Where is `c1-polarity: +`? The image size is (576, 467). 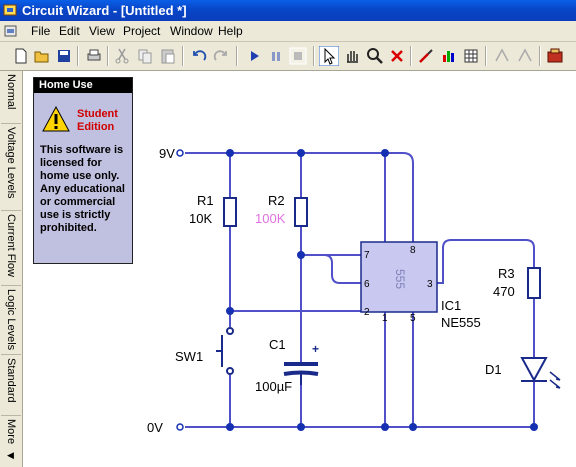
c1-polarity: + is located at coordinates (315, 349).